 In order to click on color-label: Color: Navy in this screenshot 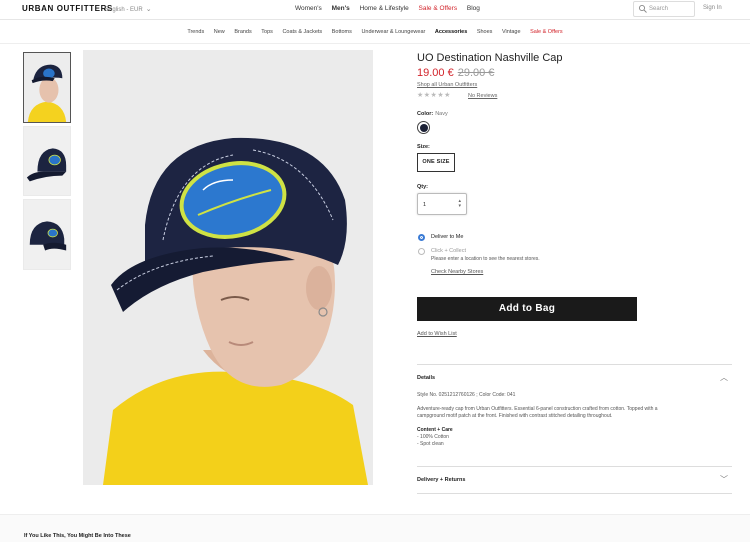, I will do `click(432, 114)`.